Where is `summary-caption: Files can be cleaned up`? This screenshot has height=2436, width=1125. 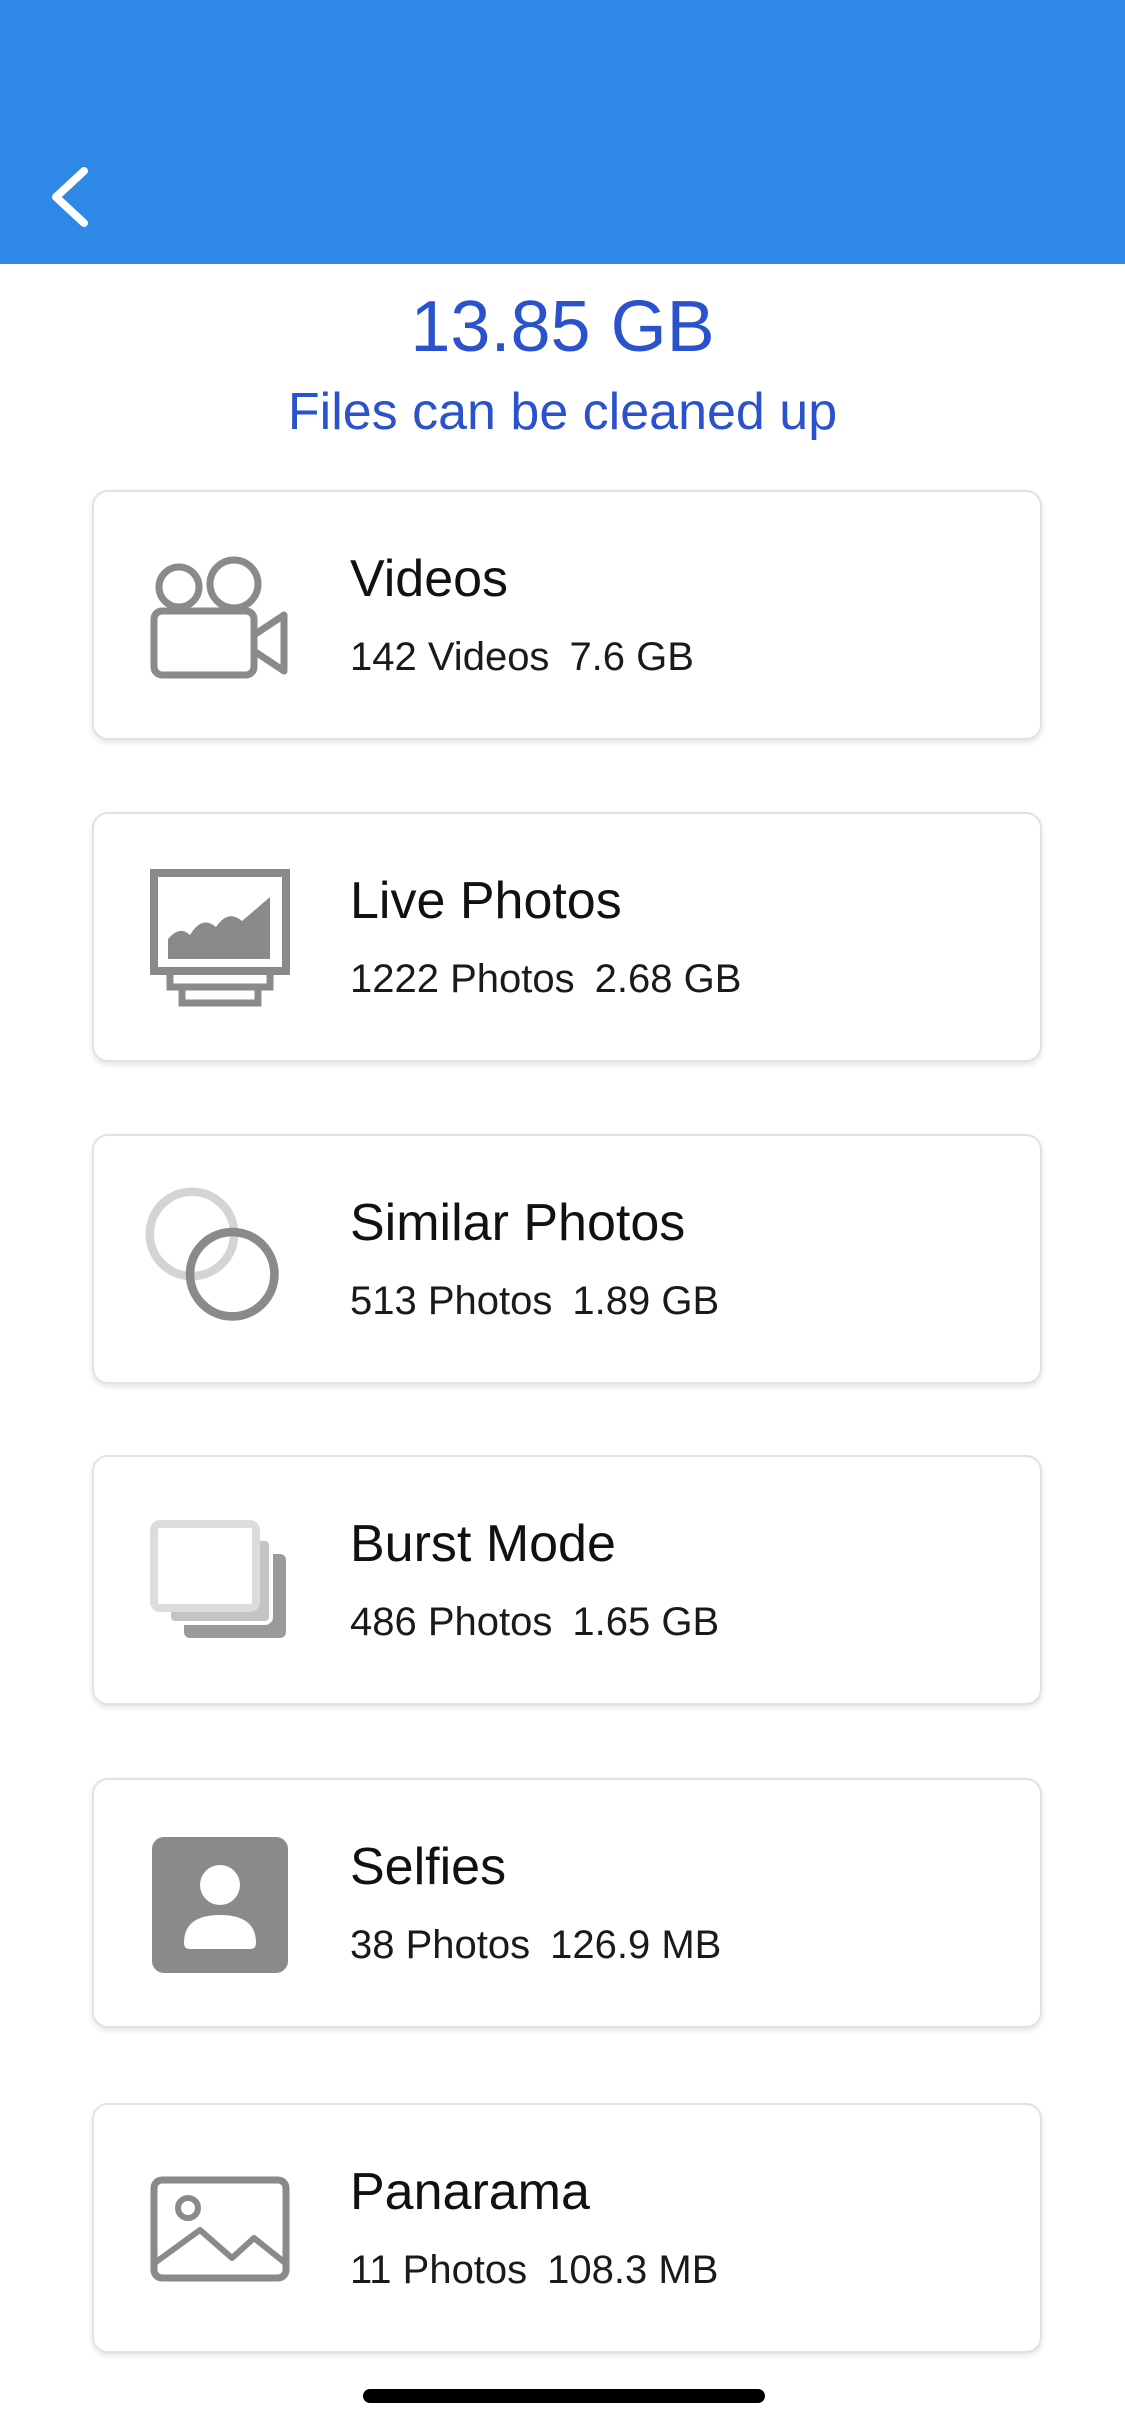 summary-caption: Files can be cleaned up is located at coordinates (562, 412).